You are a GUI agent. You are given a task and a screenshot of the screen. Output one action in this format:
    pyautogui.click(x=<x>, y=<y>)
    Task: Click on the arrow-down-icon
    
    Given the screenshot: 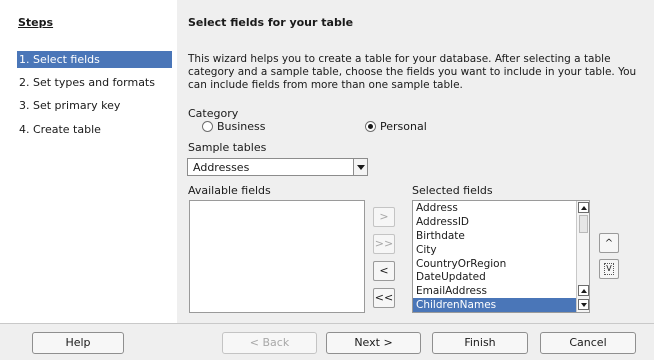 What is the action you would take?
    pyautogui.click(x=583, y=304)
    